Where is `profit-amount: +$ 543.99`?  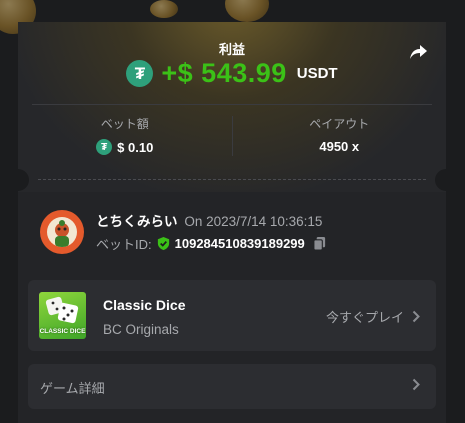 profit-amount: +$ 543.99 is located at coordinates (224, 73).